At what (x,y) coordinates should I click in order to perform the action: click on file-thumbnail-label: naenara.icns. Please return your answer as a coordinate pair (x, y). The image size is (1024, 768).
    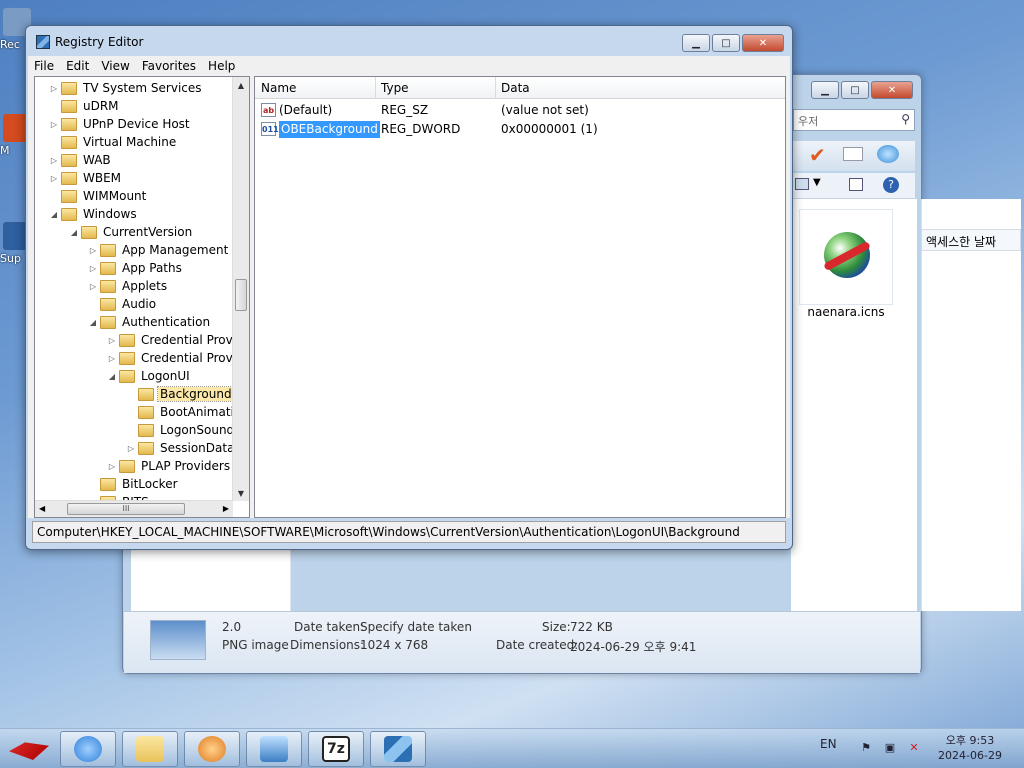
    Looking at the image, I should click on (846, 312).